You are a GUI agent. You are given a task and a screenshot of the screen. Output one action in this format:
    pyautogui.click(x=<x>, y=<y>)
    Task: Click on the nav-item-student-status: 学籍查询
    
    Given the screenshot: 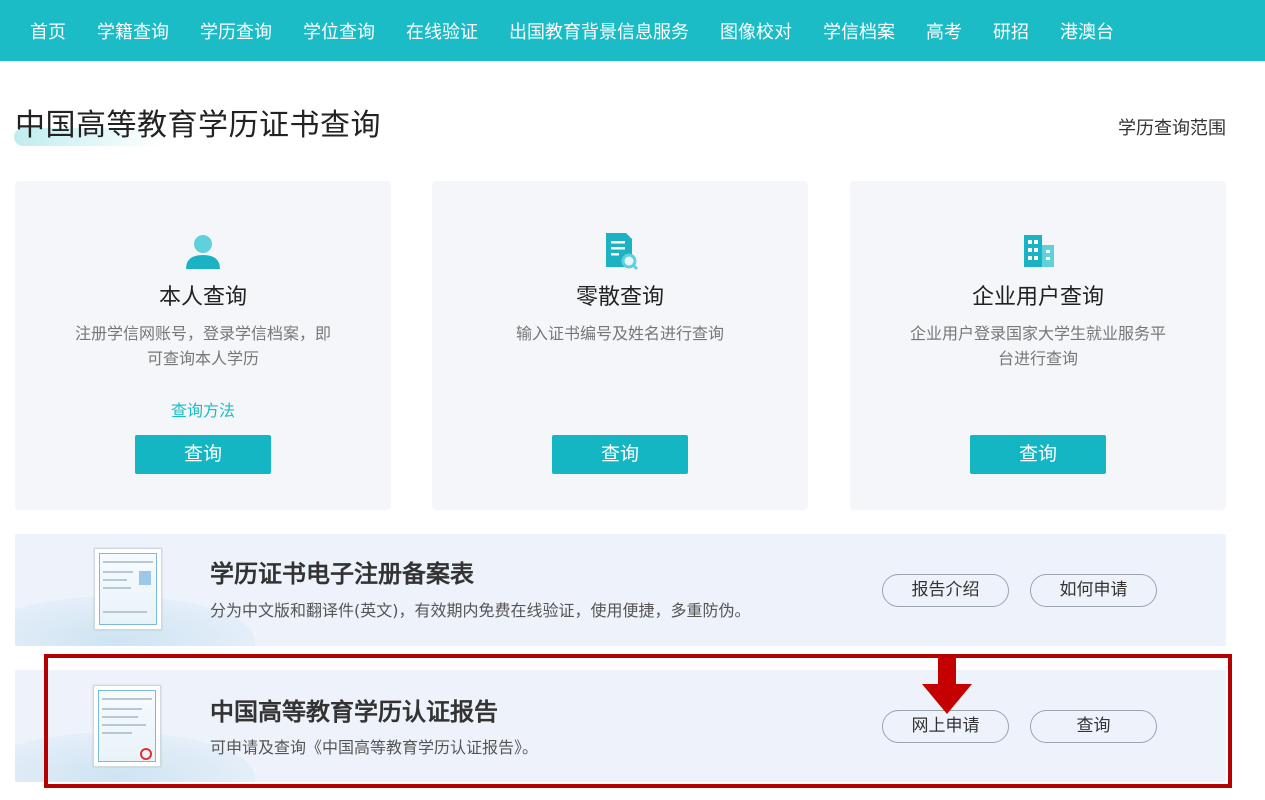 What is the action you would take?
    pyautogui.click(x=133, y=31)
    